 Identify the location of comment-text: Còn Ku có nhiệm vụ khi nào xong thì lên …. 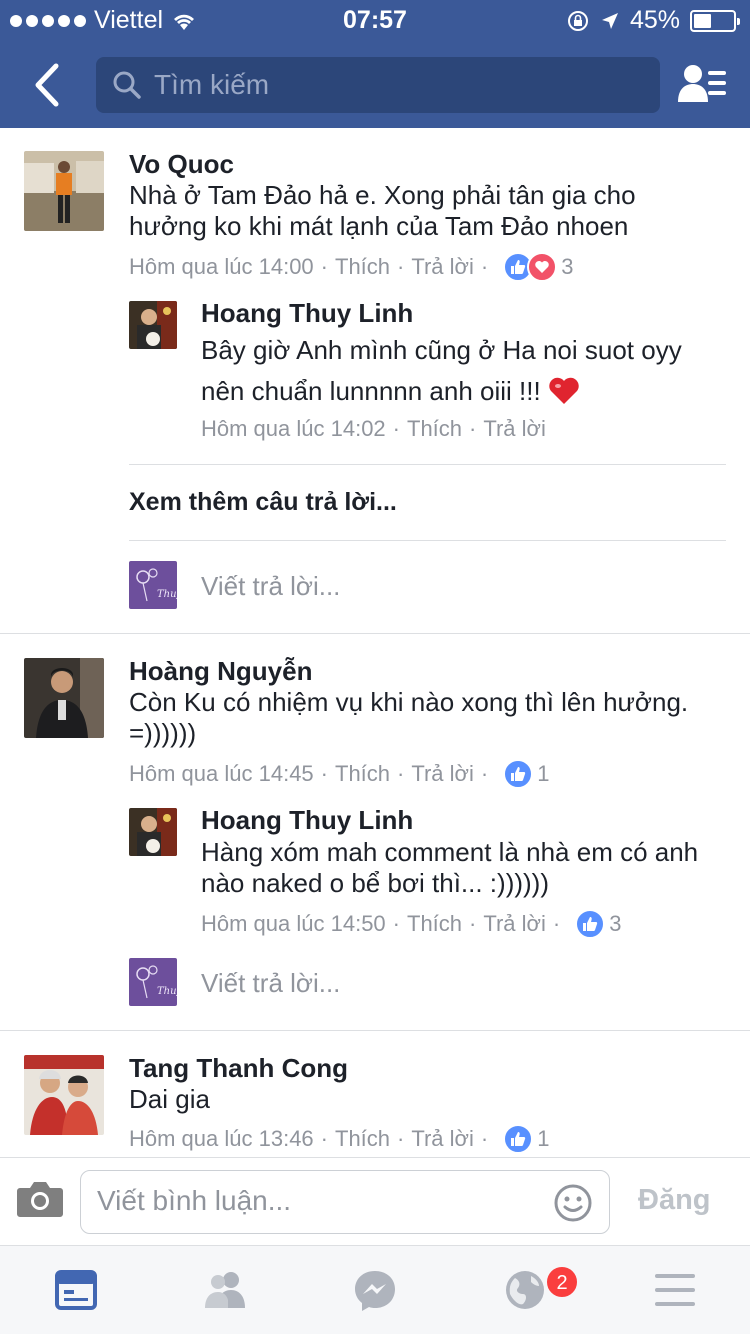
(409, 717).